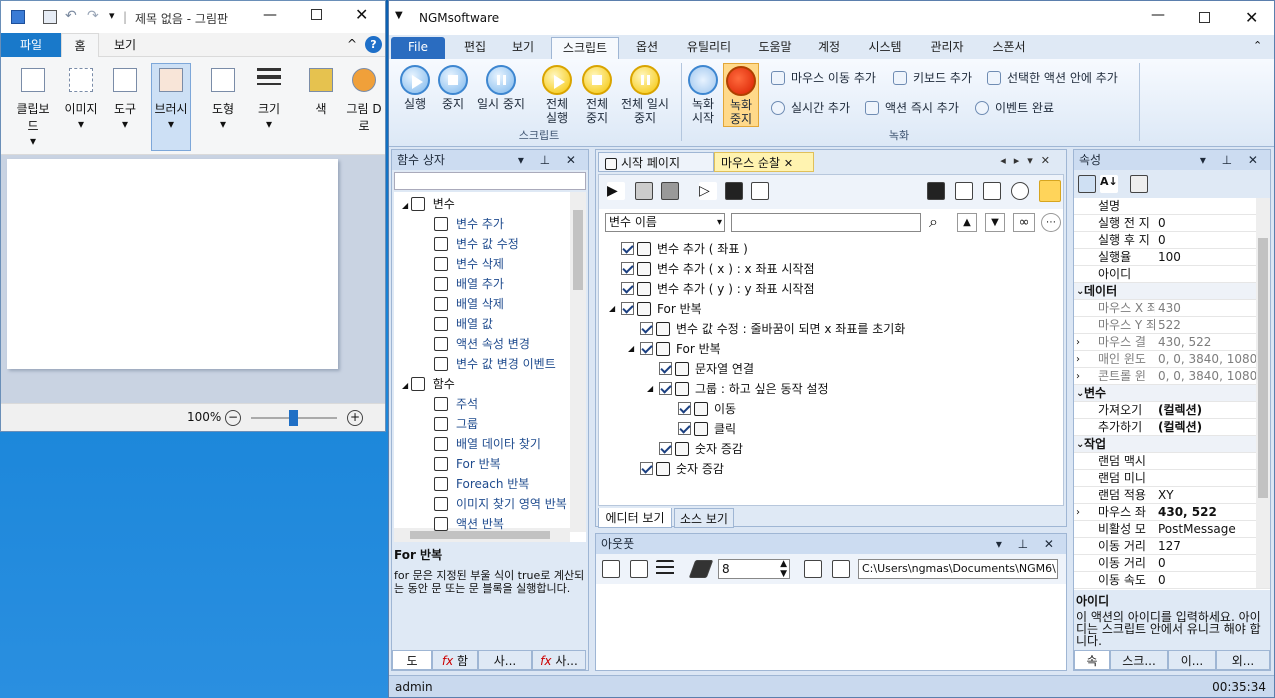 The width and height of the screenshot is (1275, 698). Describe the element at coordinates (647, 48) in the screenshot. I see `tab-options: 옵션` at that location.